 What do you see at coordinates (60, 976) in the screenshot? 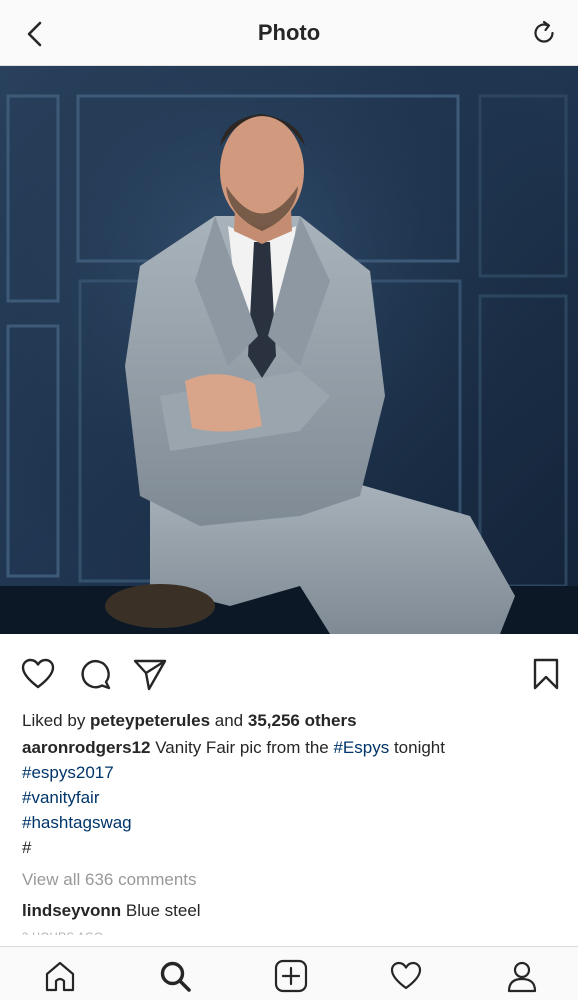
I see `home-icon` at bounding box center [60, 976].